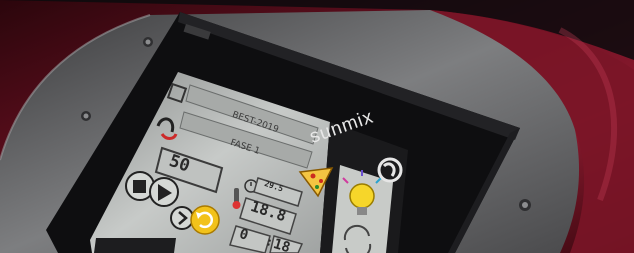 The width and height of the screenshot is (634, 253). What do you see at coordinates (182, 218) in the screenshot?
I see `next-icon` at bounding box center [182, 218].